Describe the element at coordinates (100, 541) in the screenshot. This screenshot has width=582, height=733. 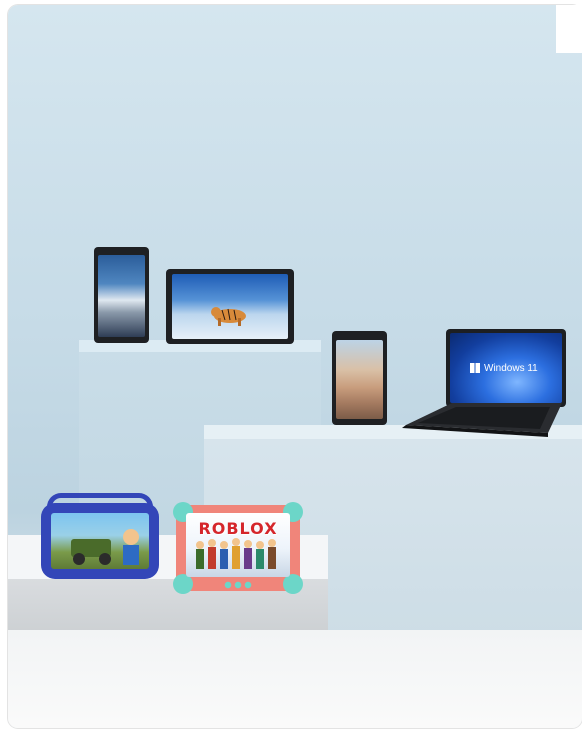
I see `cartoon-screen` at that location.